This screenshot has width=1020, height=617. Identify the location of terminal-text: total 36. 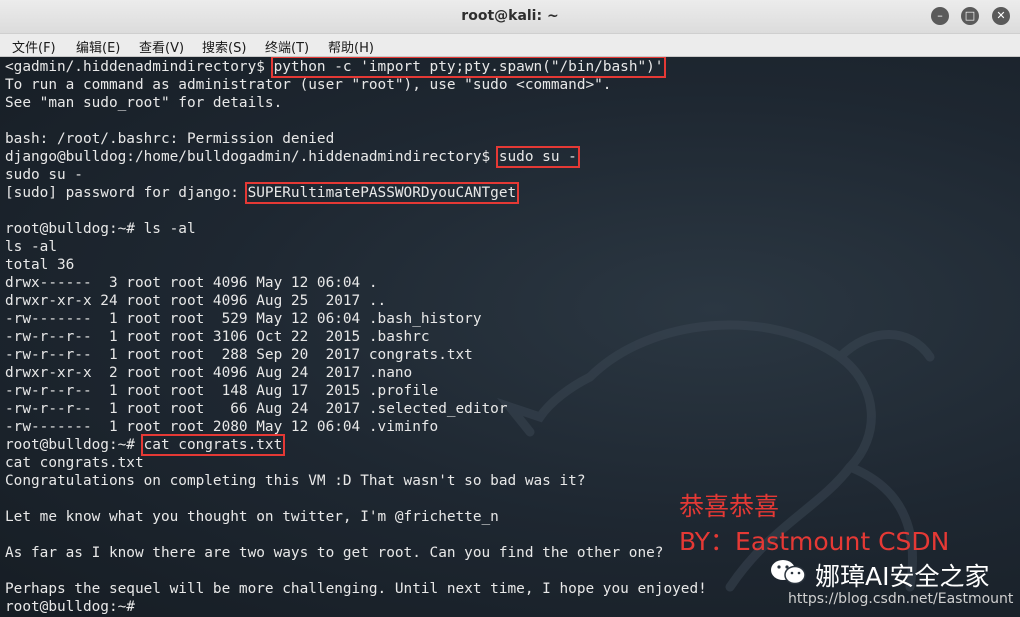
(40, 265).